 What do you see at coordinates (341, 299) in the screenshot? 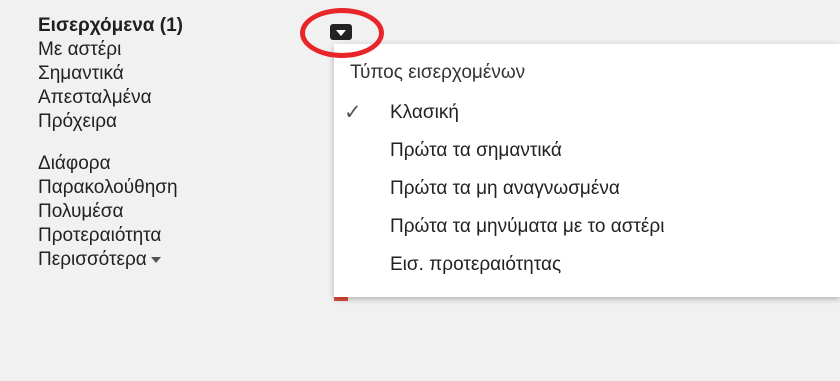
I see `accent-bar` at bounding box center [341, 299].